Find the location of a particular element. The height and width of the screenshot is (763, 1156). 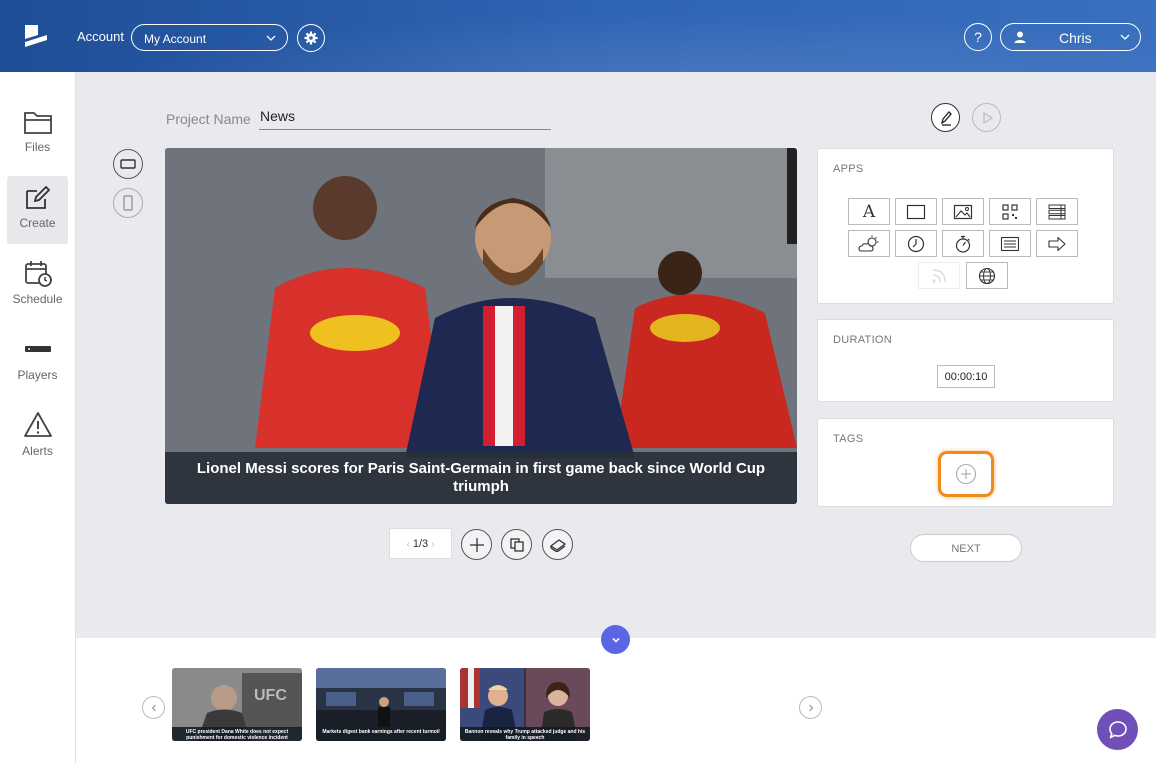

app-qr-code-button is located at coordinates (1010, 211).